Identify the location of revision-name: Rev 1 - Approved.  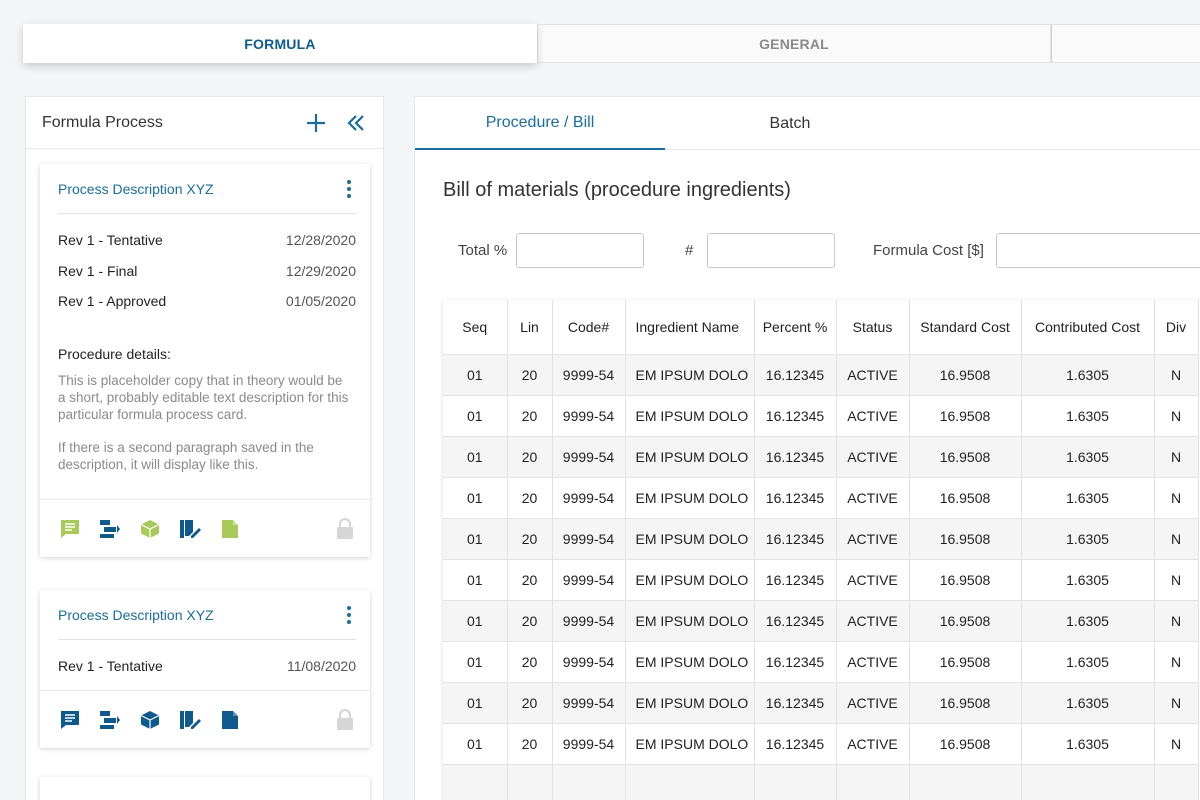
(112, 301).